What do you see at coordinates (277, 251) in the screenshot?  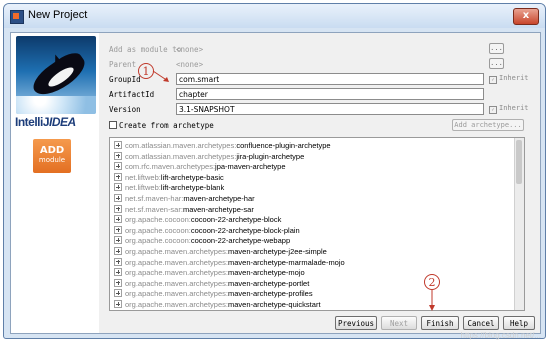 I see `archetype-artifact: maven-archetype-j2ee-simple` at bounding box center [277, 251].